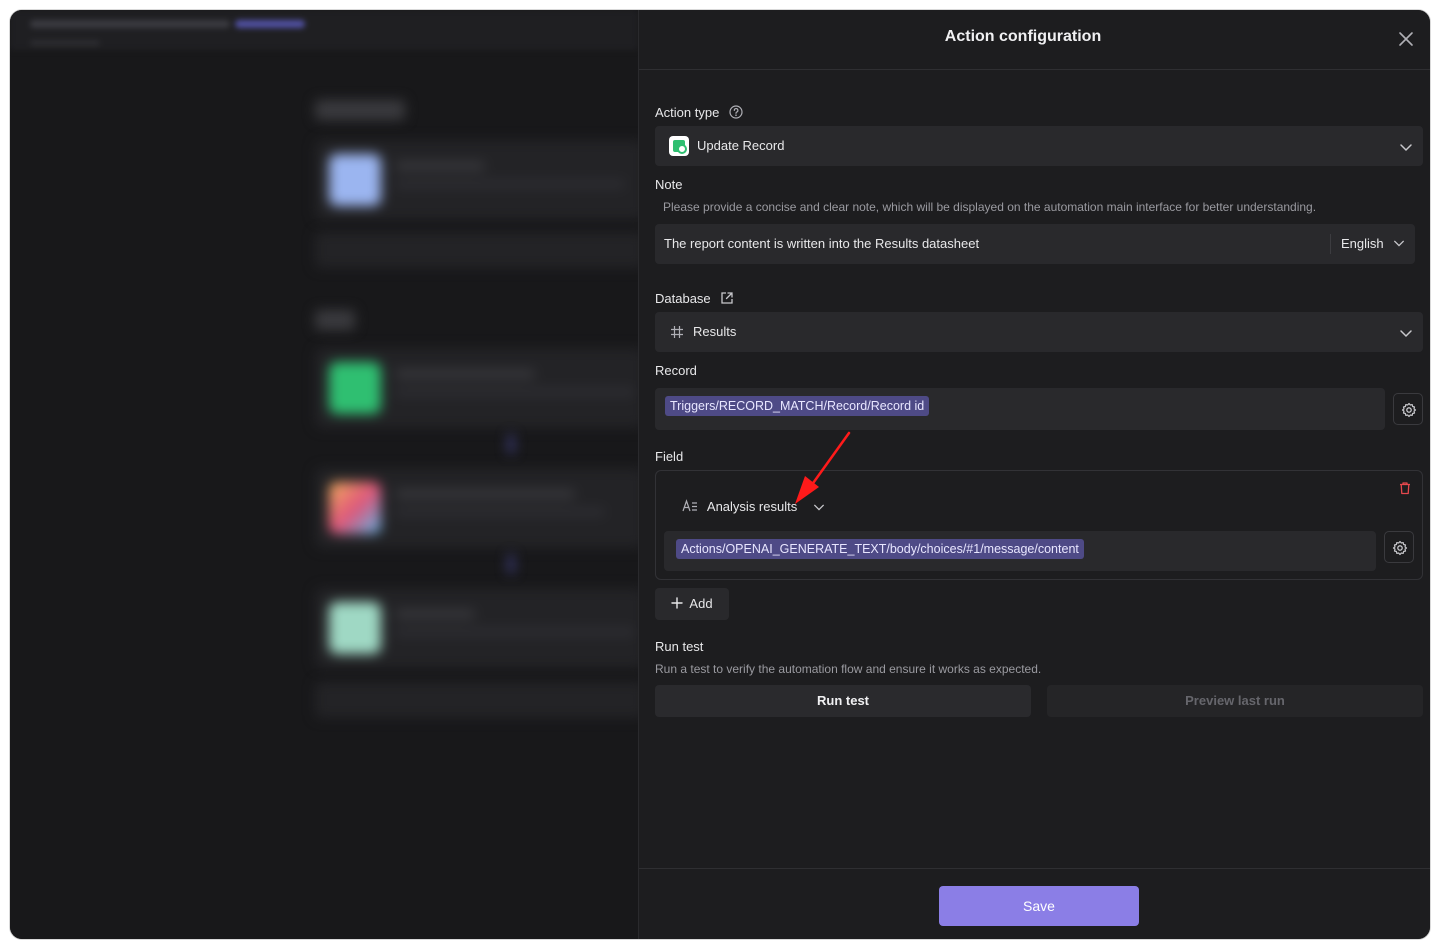 The height and width of the screenshot is (949, 1440). I want to click on record-label: Record, so click(676, 370).